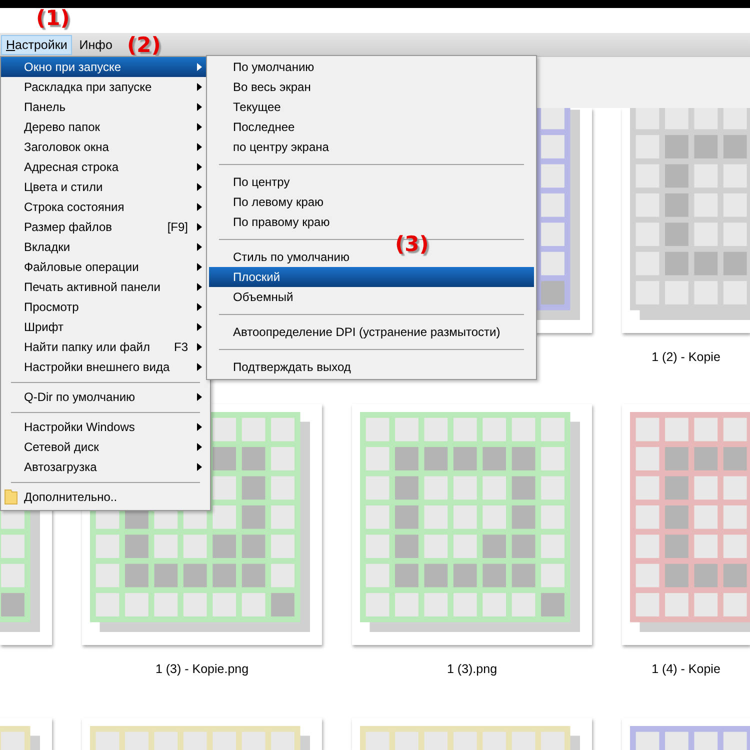 This screenshot has height=750, width=750. What do you see at coordinates (686, 669) in the screenshot?
I see `file-name: 1 (4) - Kopie` at bounding box center [686, 669].